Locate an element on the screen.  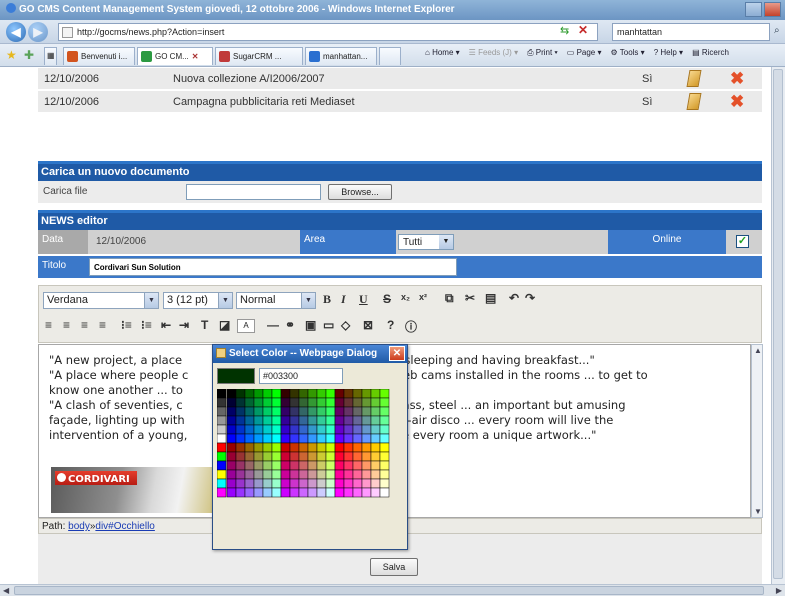
size-select: 3 (12 pt) ▼ is located at coordinates (198, 300).